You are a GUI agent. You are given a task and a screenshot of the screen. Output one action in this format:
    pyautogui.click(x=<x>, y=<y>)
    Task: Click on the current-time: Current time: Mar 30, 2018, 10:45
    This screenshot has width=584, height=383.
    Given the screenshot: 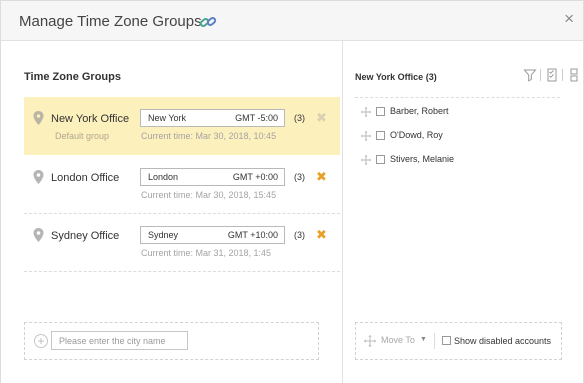 What is the action you would take?
    pyautogui.click(x=209, y=136)
    